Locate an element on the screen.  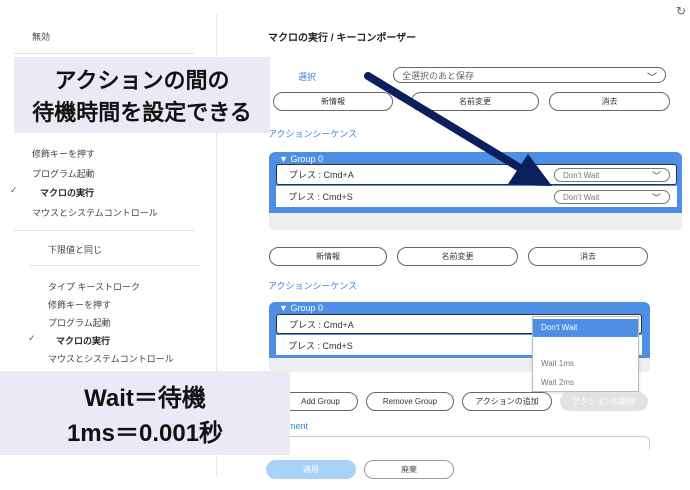
annotation-text: 待機時間を設定できる is located at coordinates (142, 112).